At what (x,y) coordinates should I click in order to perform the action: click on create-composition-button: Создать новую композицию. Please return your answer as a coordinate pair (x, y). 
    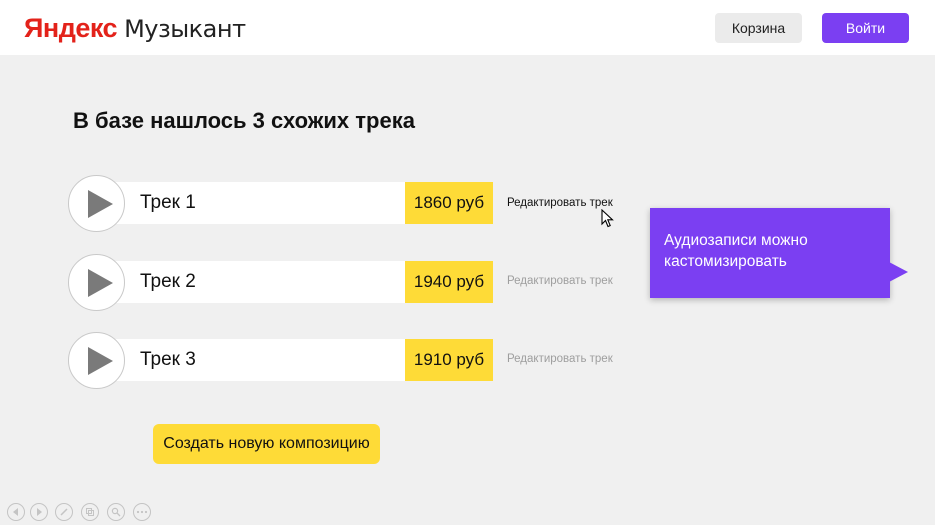
    Looking at the image, I should click on (266, 444).